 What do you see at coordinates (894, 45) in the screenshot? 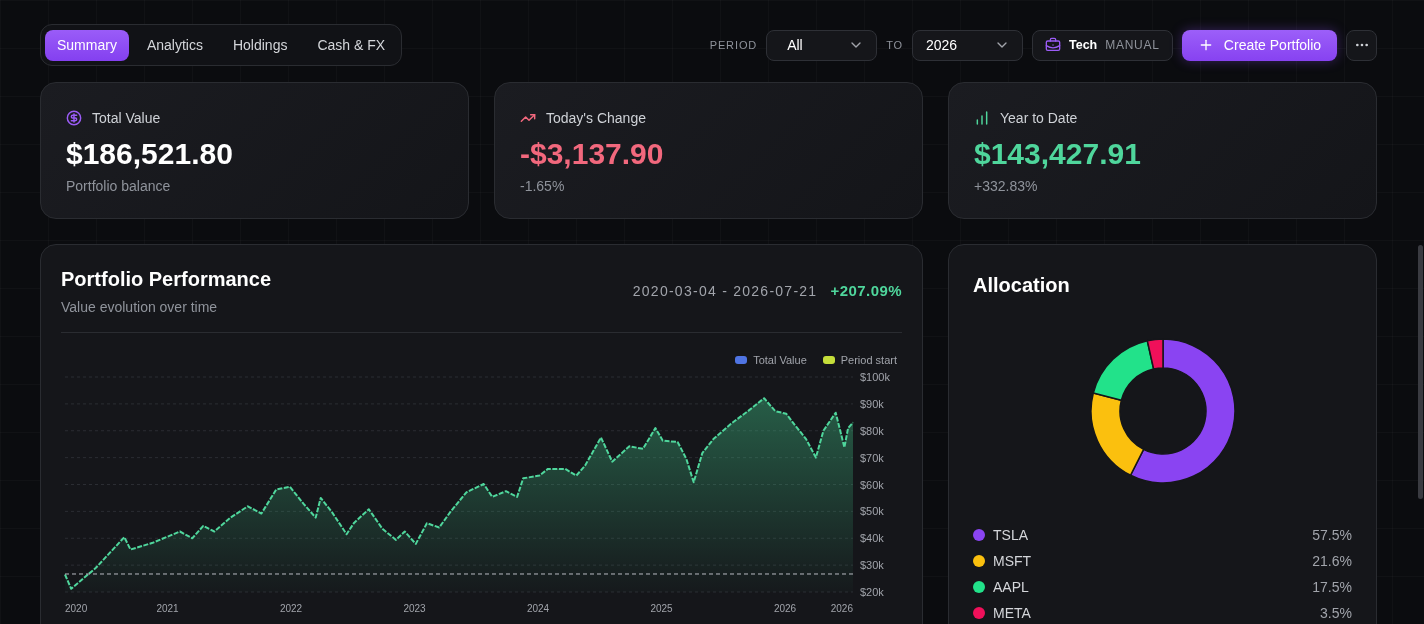
I see `to-label: TO` at bounding box center [894, 45].